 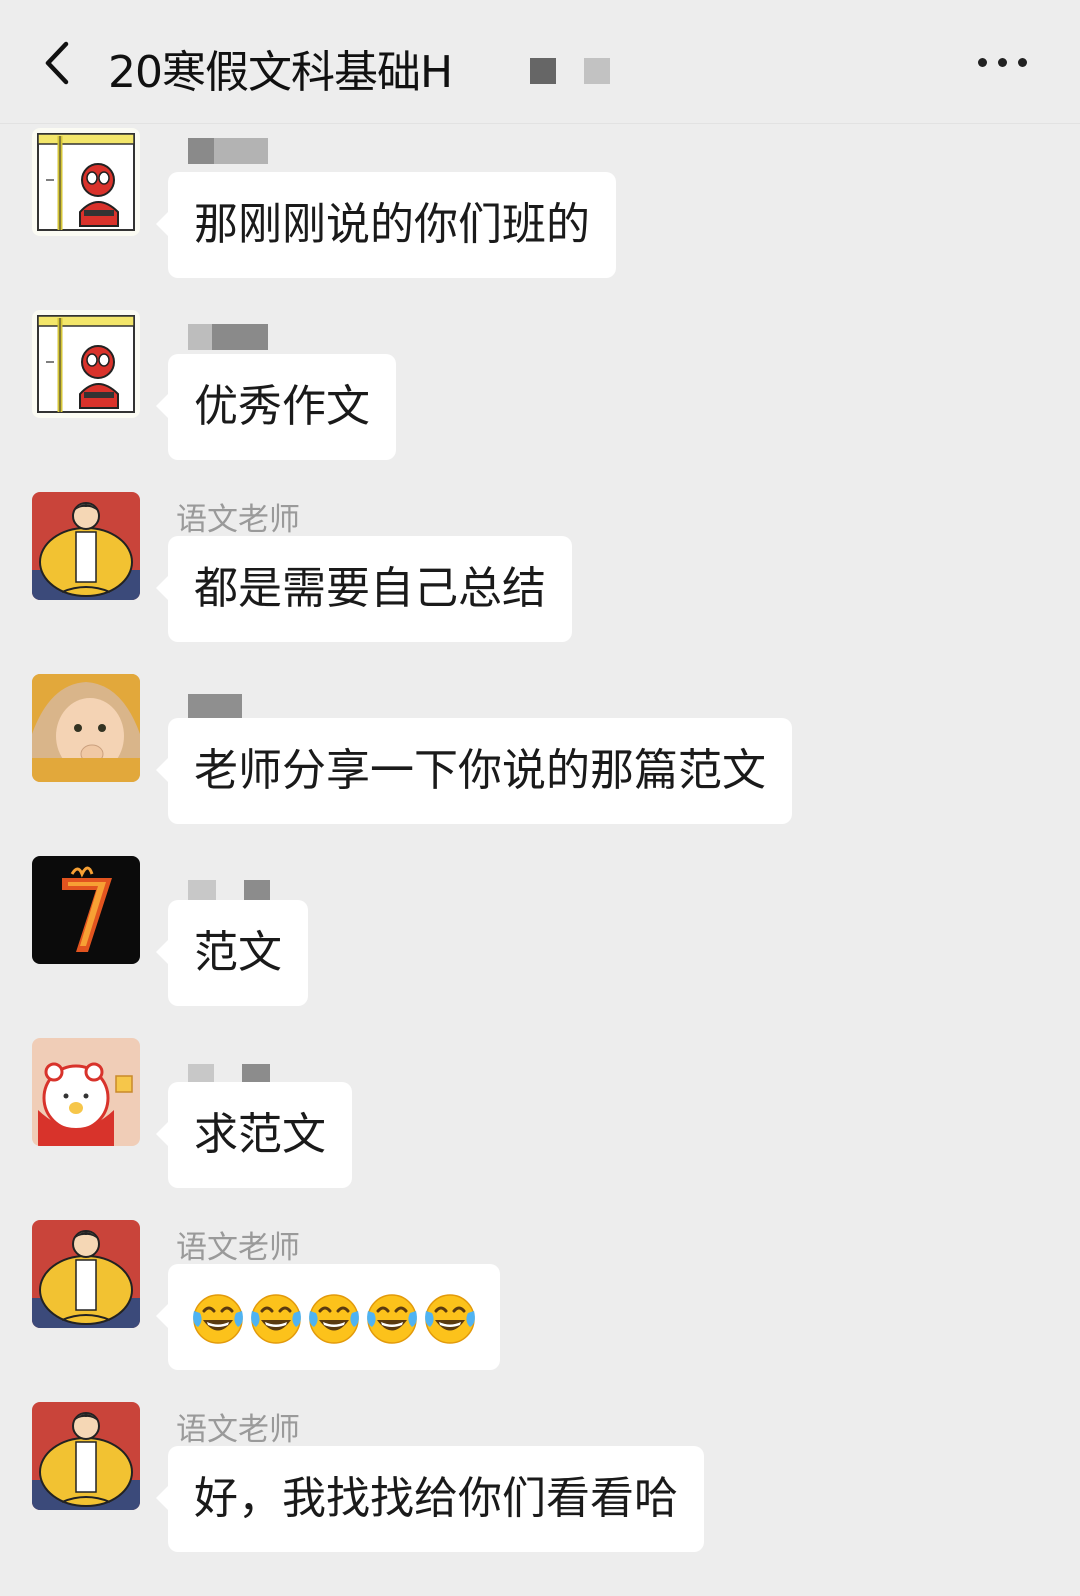 What do you see at coordinates (276, 407) in the screenshot?
I see `message-bubble: 优秀作文` at bounding box center [276, 407].